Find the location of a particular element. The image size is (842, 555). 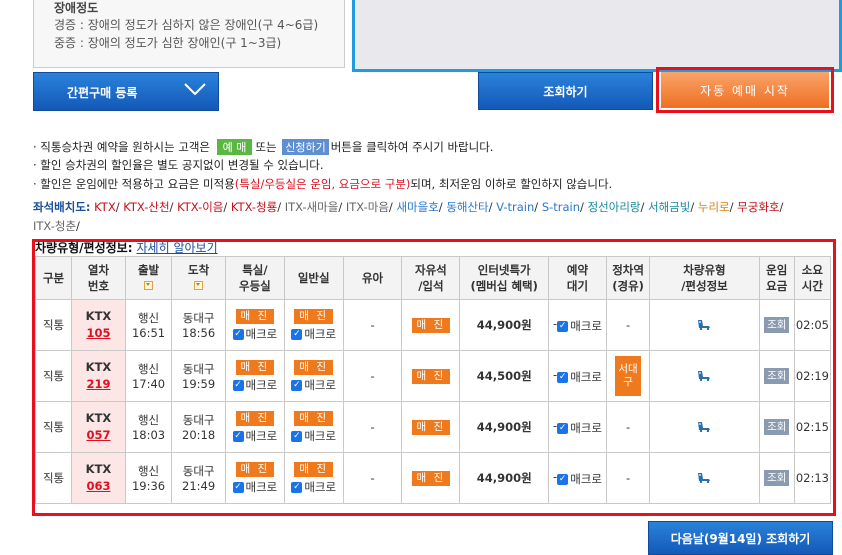

seat-layout-link: 동해산타 is located at coordinates (467, 207).